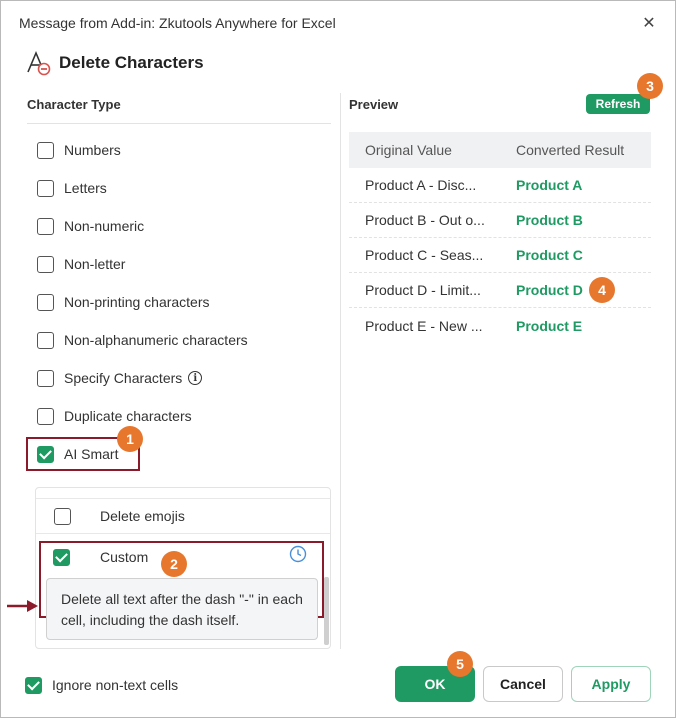 Image resolution: width=676 pixels, height=718 pixels. What do you see at coordinates (611, 684) in the screenshot?
I see `apply-button: Apply` at bounding box center [611, 684].